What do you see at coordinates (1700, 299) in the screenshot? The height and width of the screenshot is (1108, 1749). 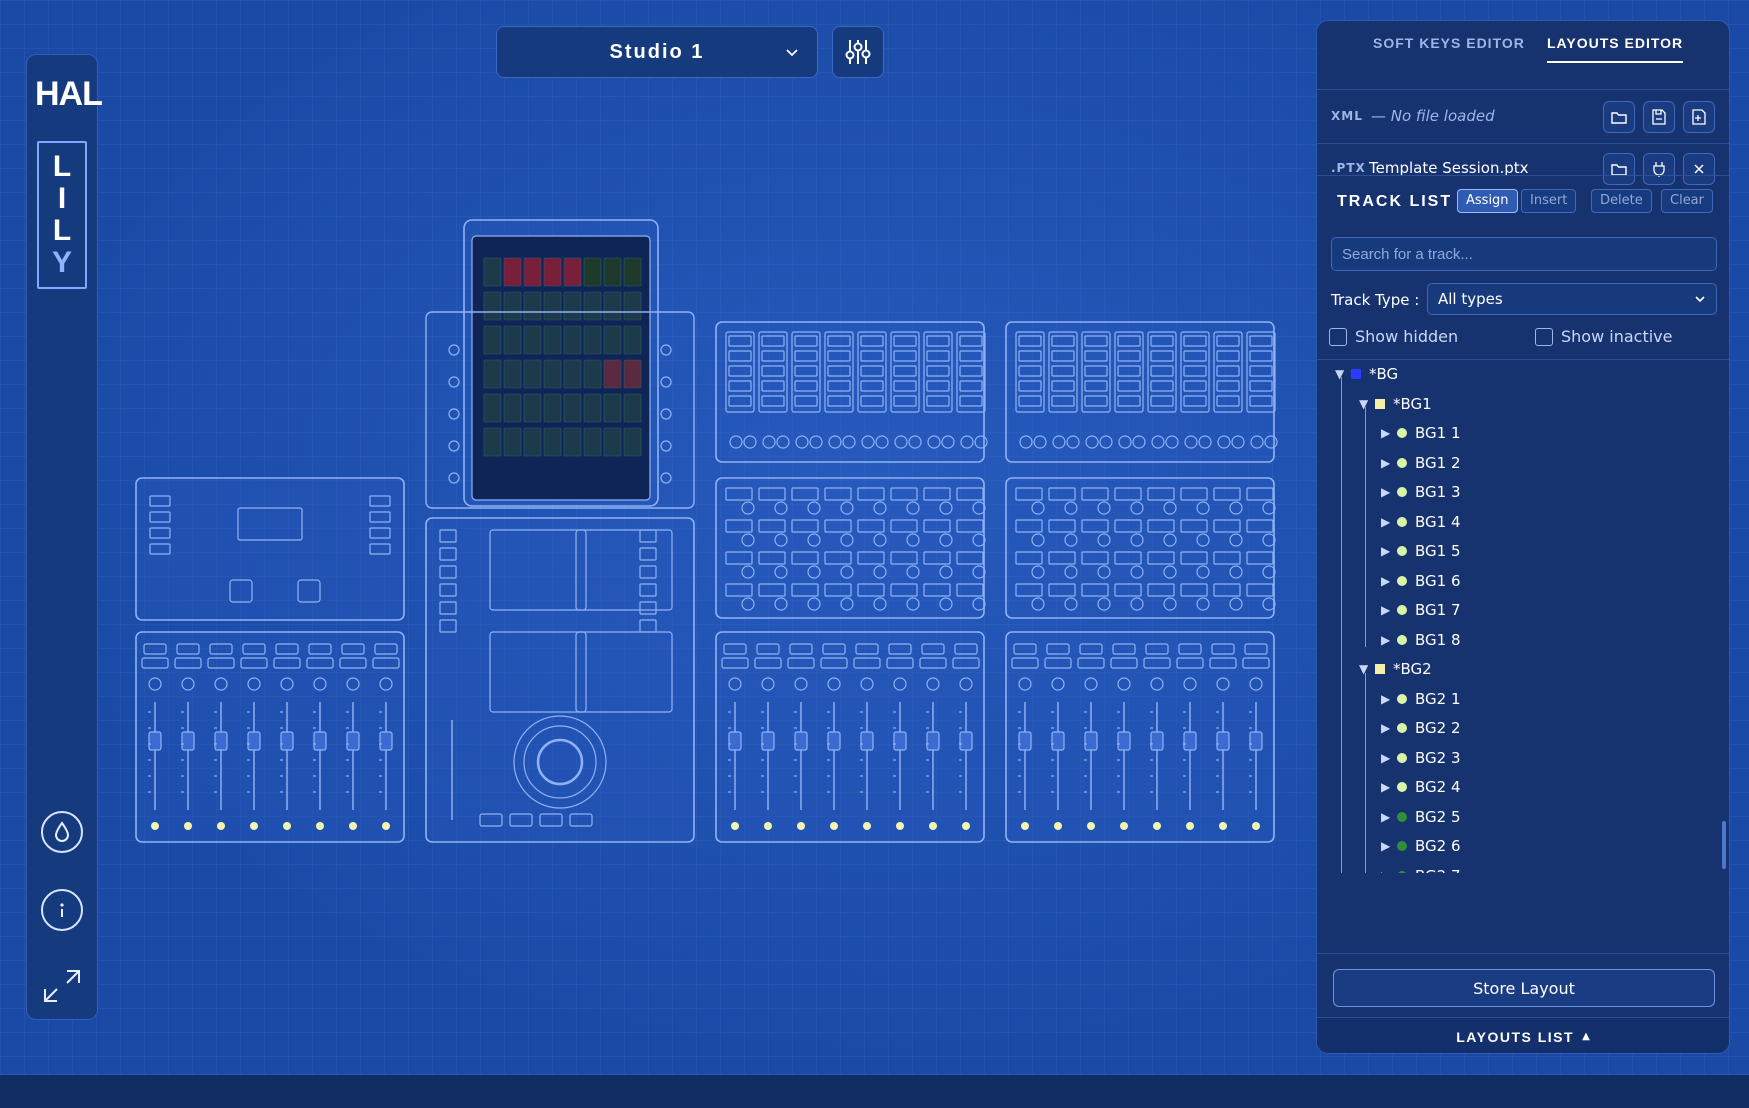 I see `chevron-down-icon` at bounding box center [1700, 299].